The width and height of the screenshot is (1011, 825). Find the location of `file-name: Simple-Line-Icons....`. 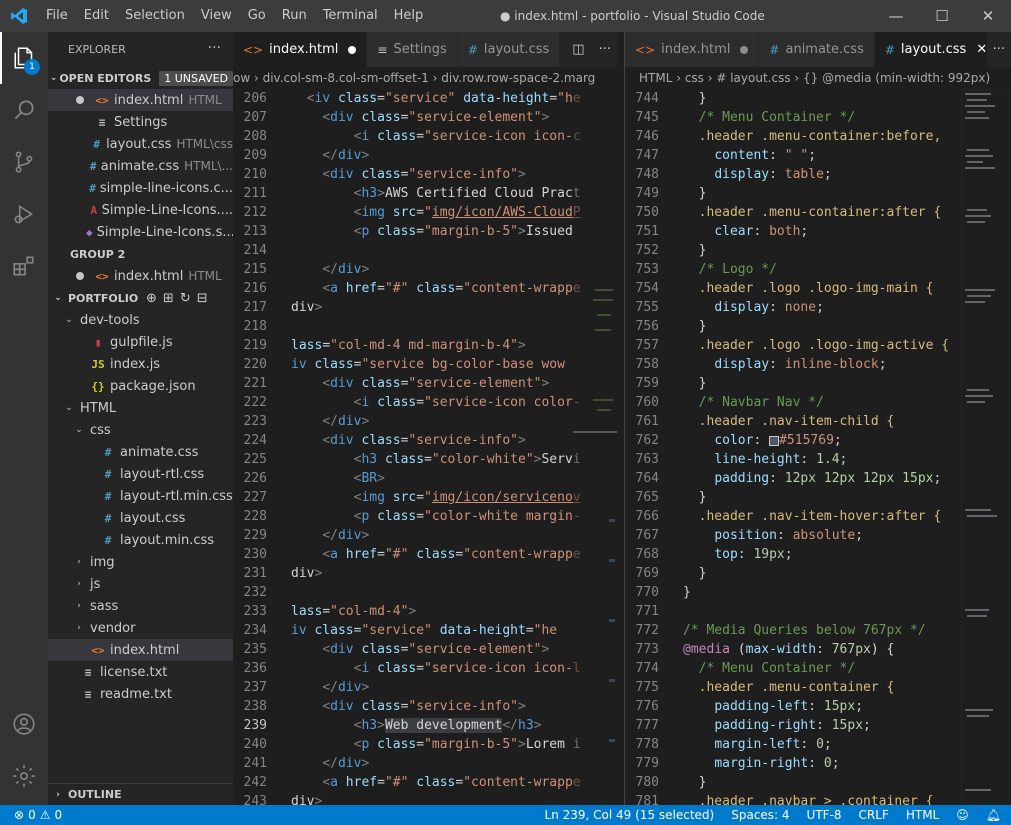

file-name: Simple-Line-Icons.... is located at coordinates (167, 210).